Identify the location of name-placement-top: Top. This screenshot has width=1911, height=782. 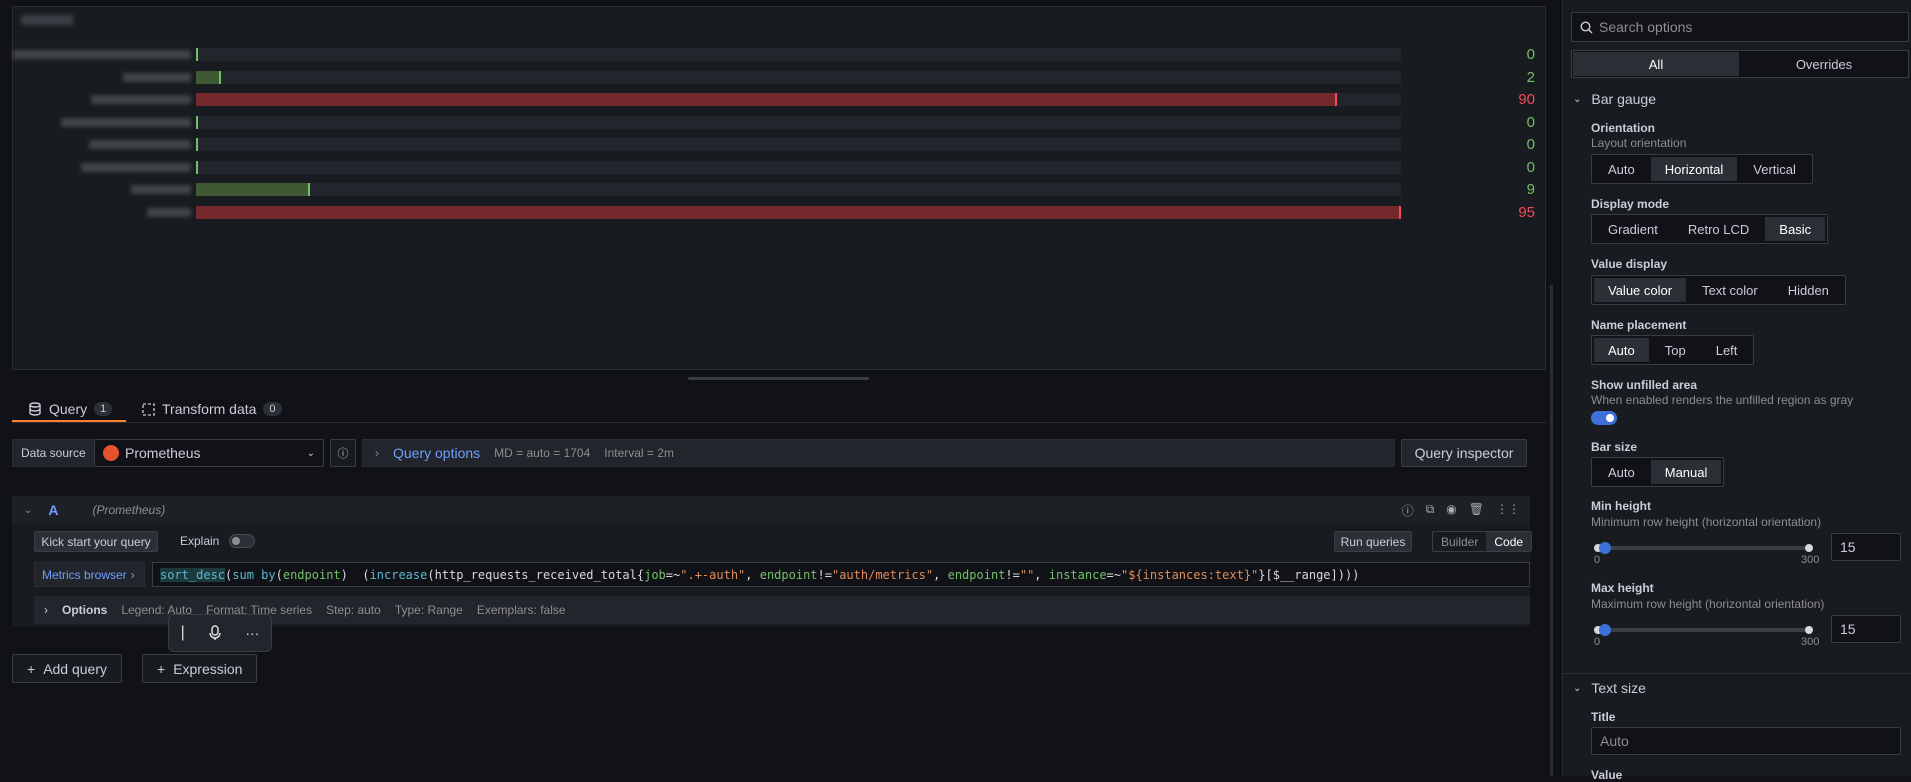
(1675, 350).